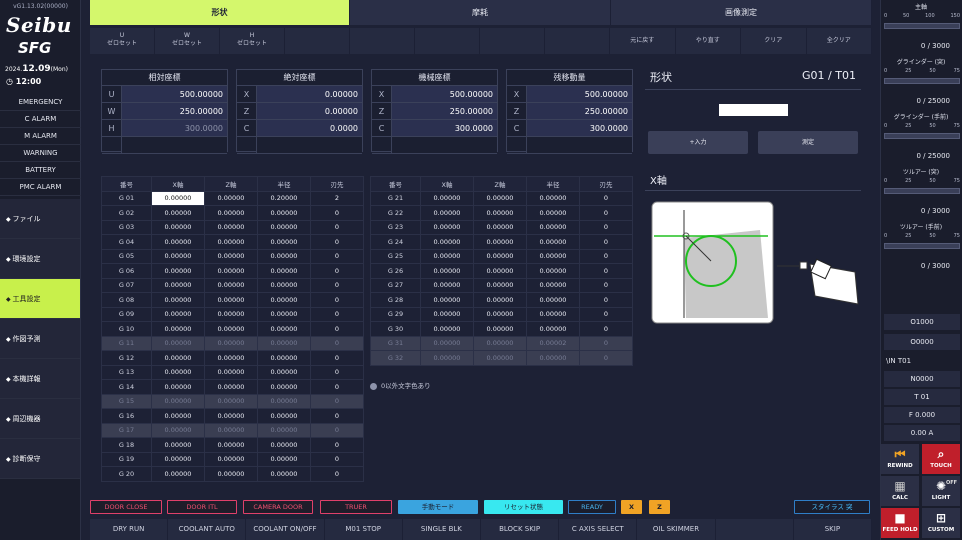 This screenshot has width=962, height=540. What do you see at coordinates (40, 379) in the screenshot?
I see `sidebar-item-4: ◆ 本機詳報` at bounding box center [40, 379].